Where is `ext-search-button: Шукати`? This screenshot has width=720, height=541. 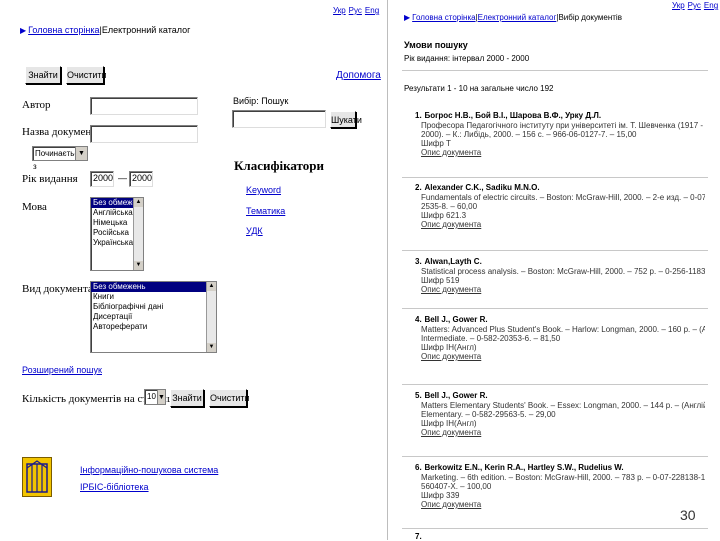 ext-search-button: Шукати is located at coordinates (346, 119).